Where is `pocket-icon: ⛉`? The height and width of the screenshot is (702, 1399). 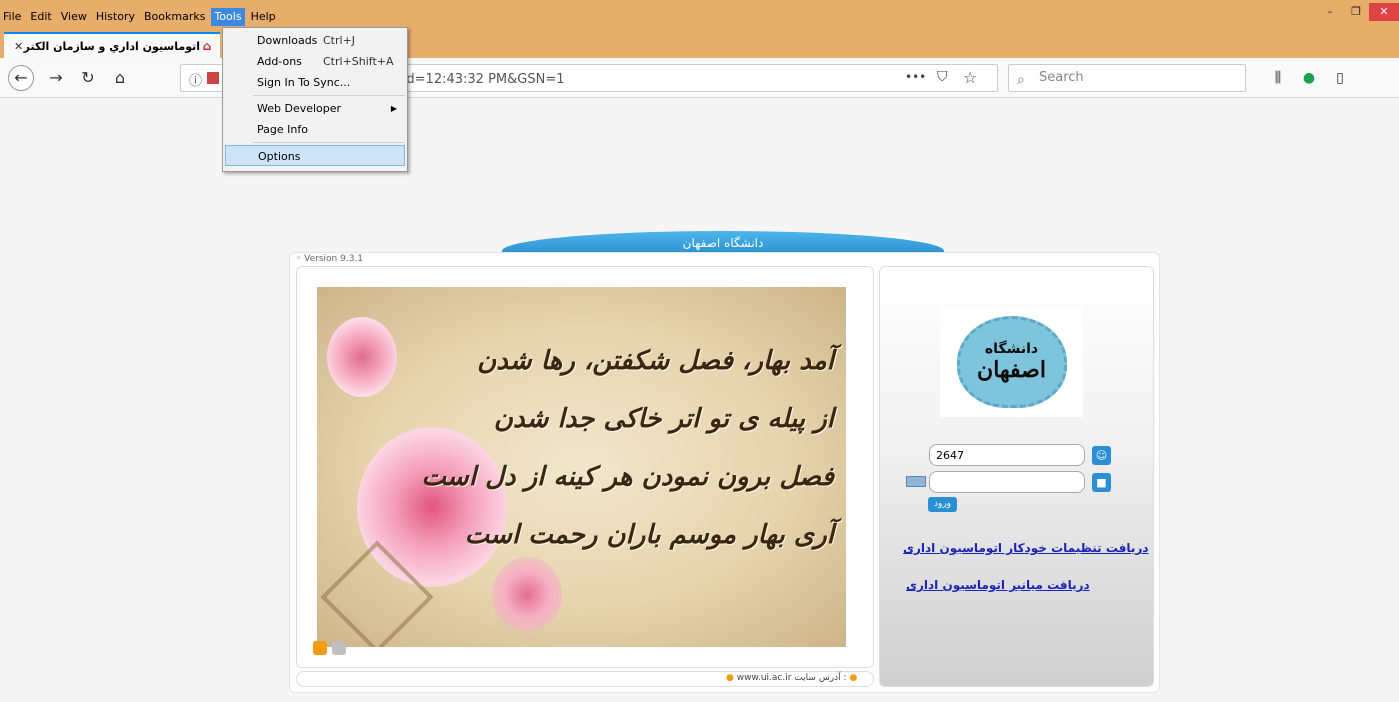
pocket-icon: ⛉ is located at coordinates (942, 77).